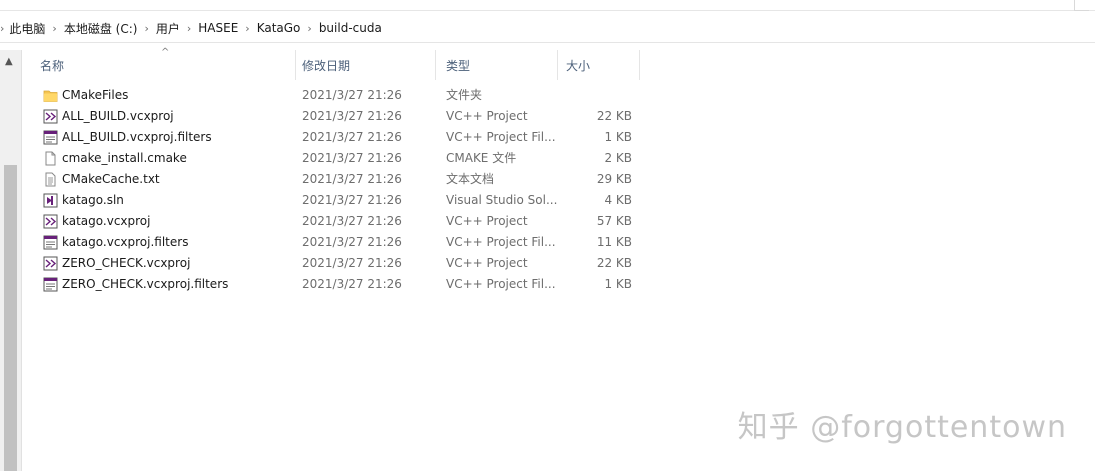  What do you see at coordinates (10, 318) in the screenshot?
I see `scrollbar-thumb` at bounding box center [10, 318].